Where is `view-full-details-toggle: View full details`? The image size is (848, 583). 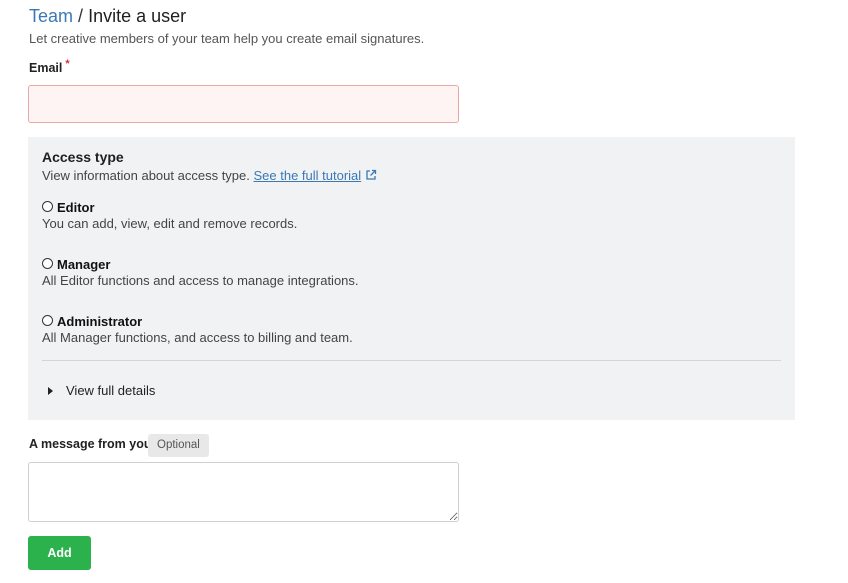
view-full-details-toggle: View full details is located at coordinates (101, 390).